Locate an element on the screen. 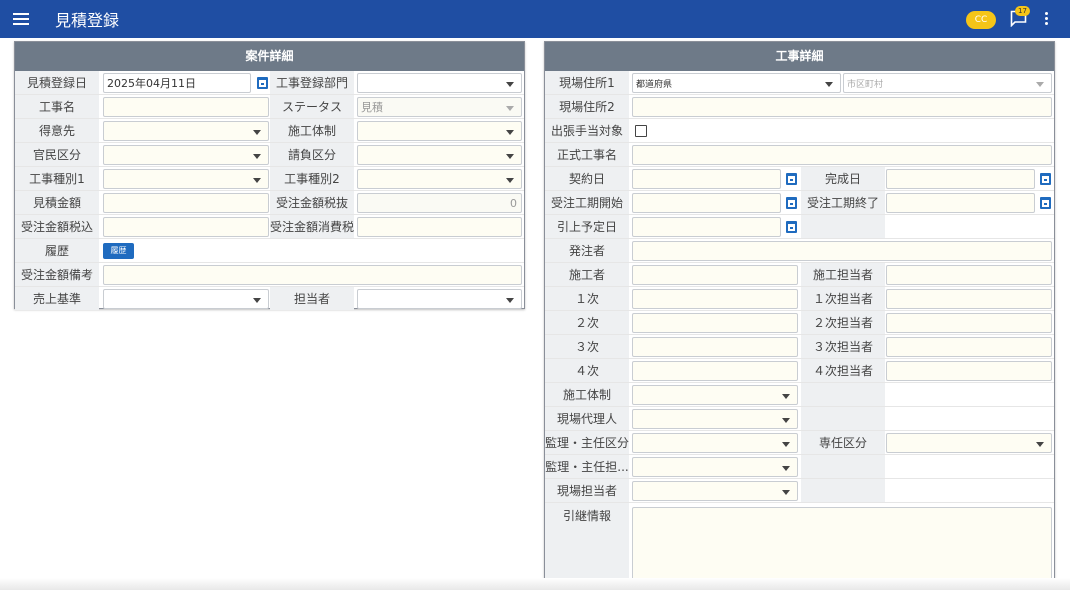 Image resolution: width=1070 pixels, height=590 pixels. tier3-person-input is located at coordinates (969, 347).